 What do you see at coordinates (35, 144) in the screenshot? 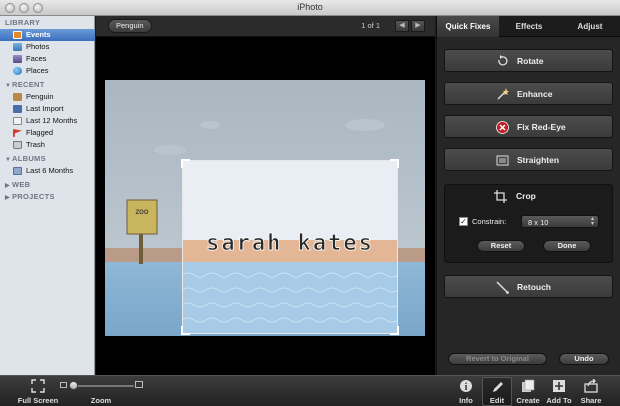
I see `sidebar-item-label: Trash` at bounding box center [35, 144].